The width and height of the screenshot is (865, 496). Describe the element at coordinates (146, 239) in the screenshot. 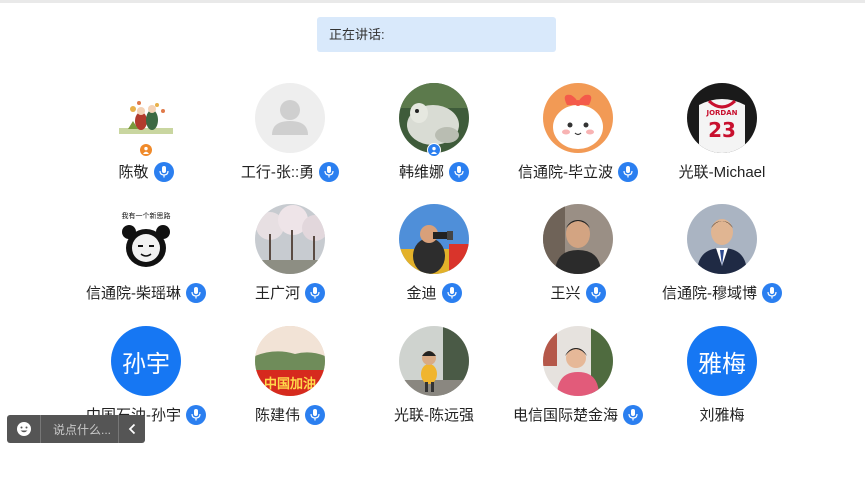

I see `avatar: 我有一个新思路` at that location.